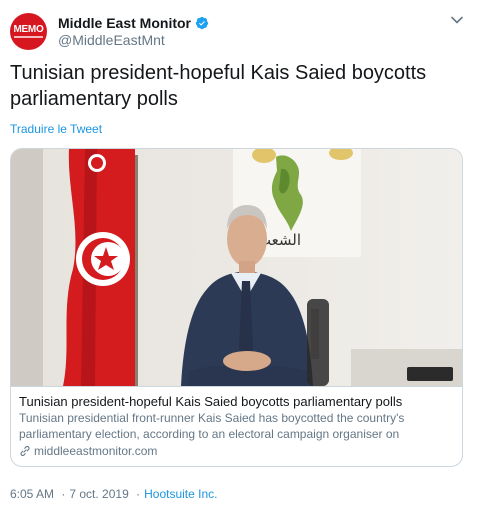 This screenshot has width=478, height=511. Describe the element at coordinates (96, 451) in the screenshot. I see `card-domain-text: middleeastmonitor.com` at that location.